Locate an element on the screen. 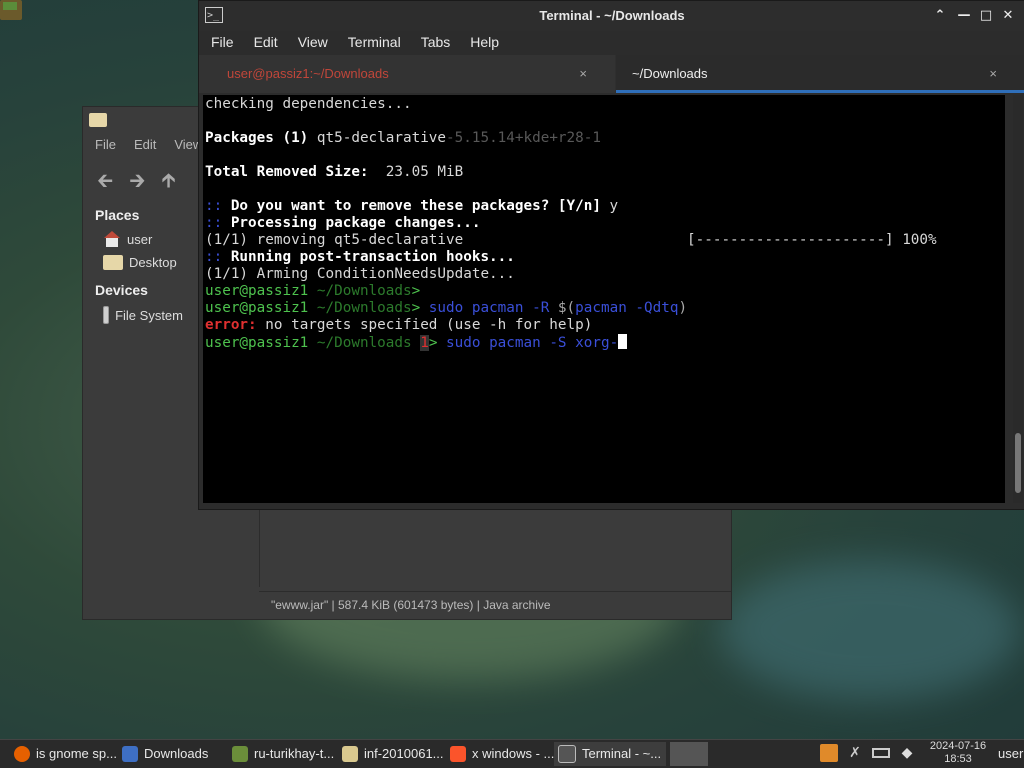 The width and height of the screenshot is (1024, 768). scrollbar is located at coordinates (1018, 299).